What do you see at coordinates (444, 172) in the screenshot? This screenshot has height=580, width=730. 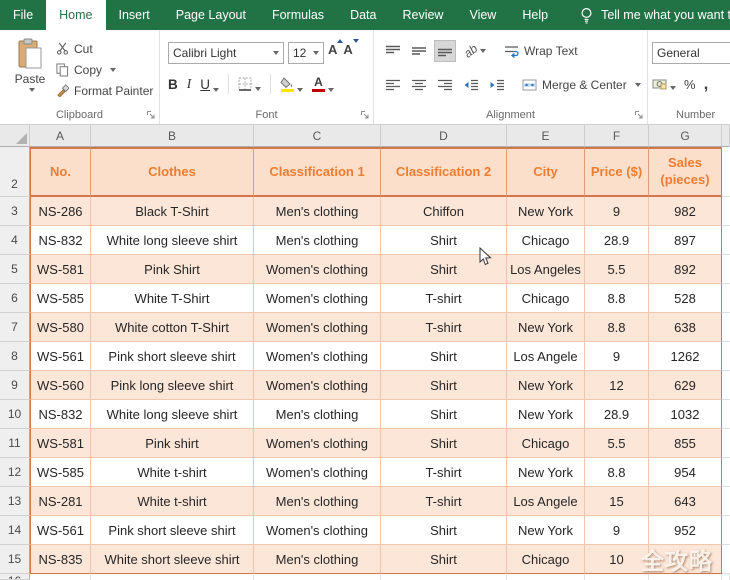 I see `header-cell-classification-2: Classification 2` at bounding box center [444, 172].